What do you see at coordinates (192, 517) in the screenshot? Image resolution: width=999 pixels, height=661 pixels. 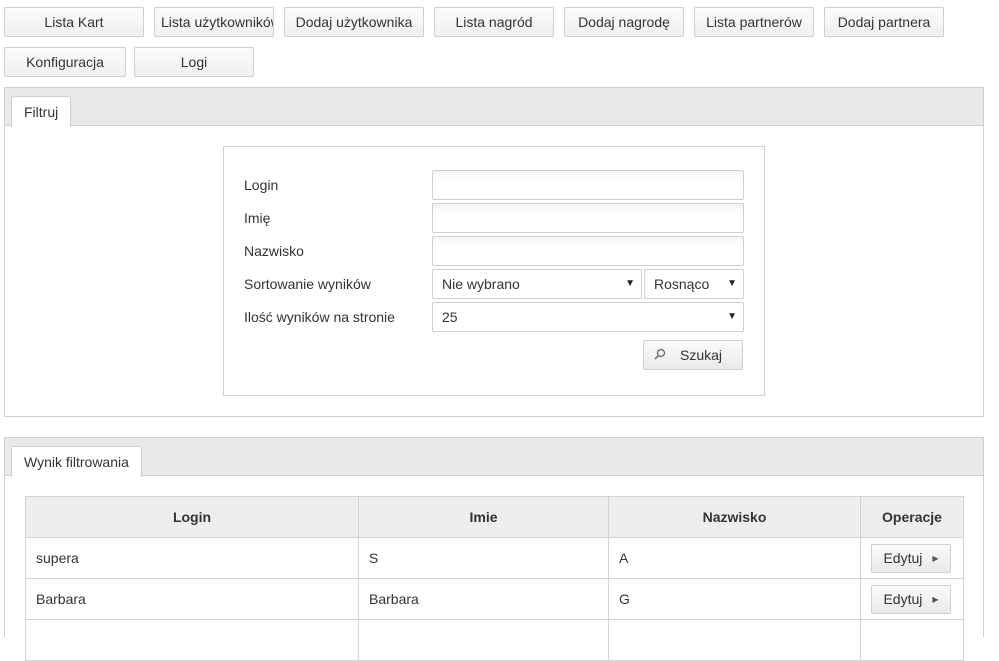 I see `column-header-login: Login` at bounding box center [192, 517].